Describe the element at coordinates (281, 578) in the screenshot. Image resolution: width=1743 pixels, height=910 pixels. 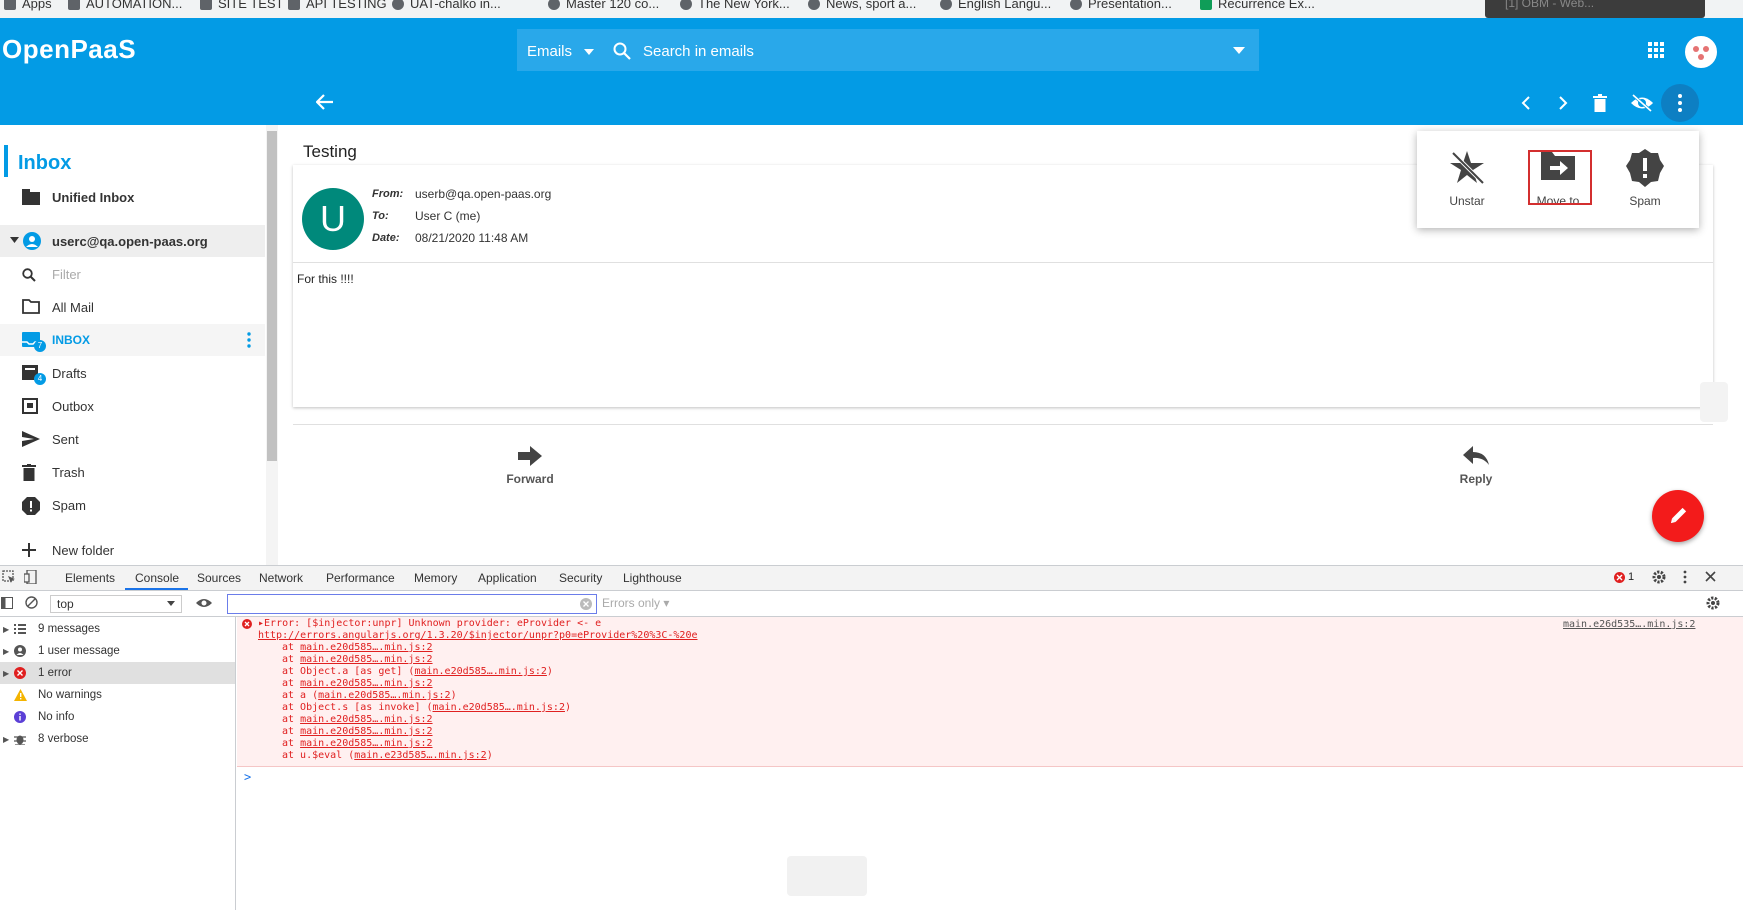
I see `devtools-tab-network: Network` at that location.